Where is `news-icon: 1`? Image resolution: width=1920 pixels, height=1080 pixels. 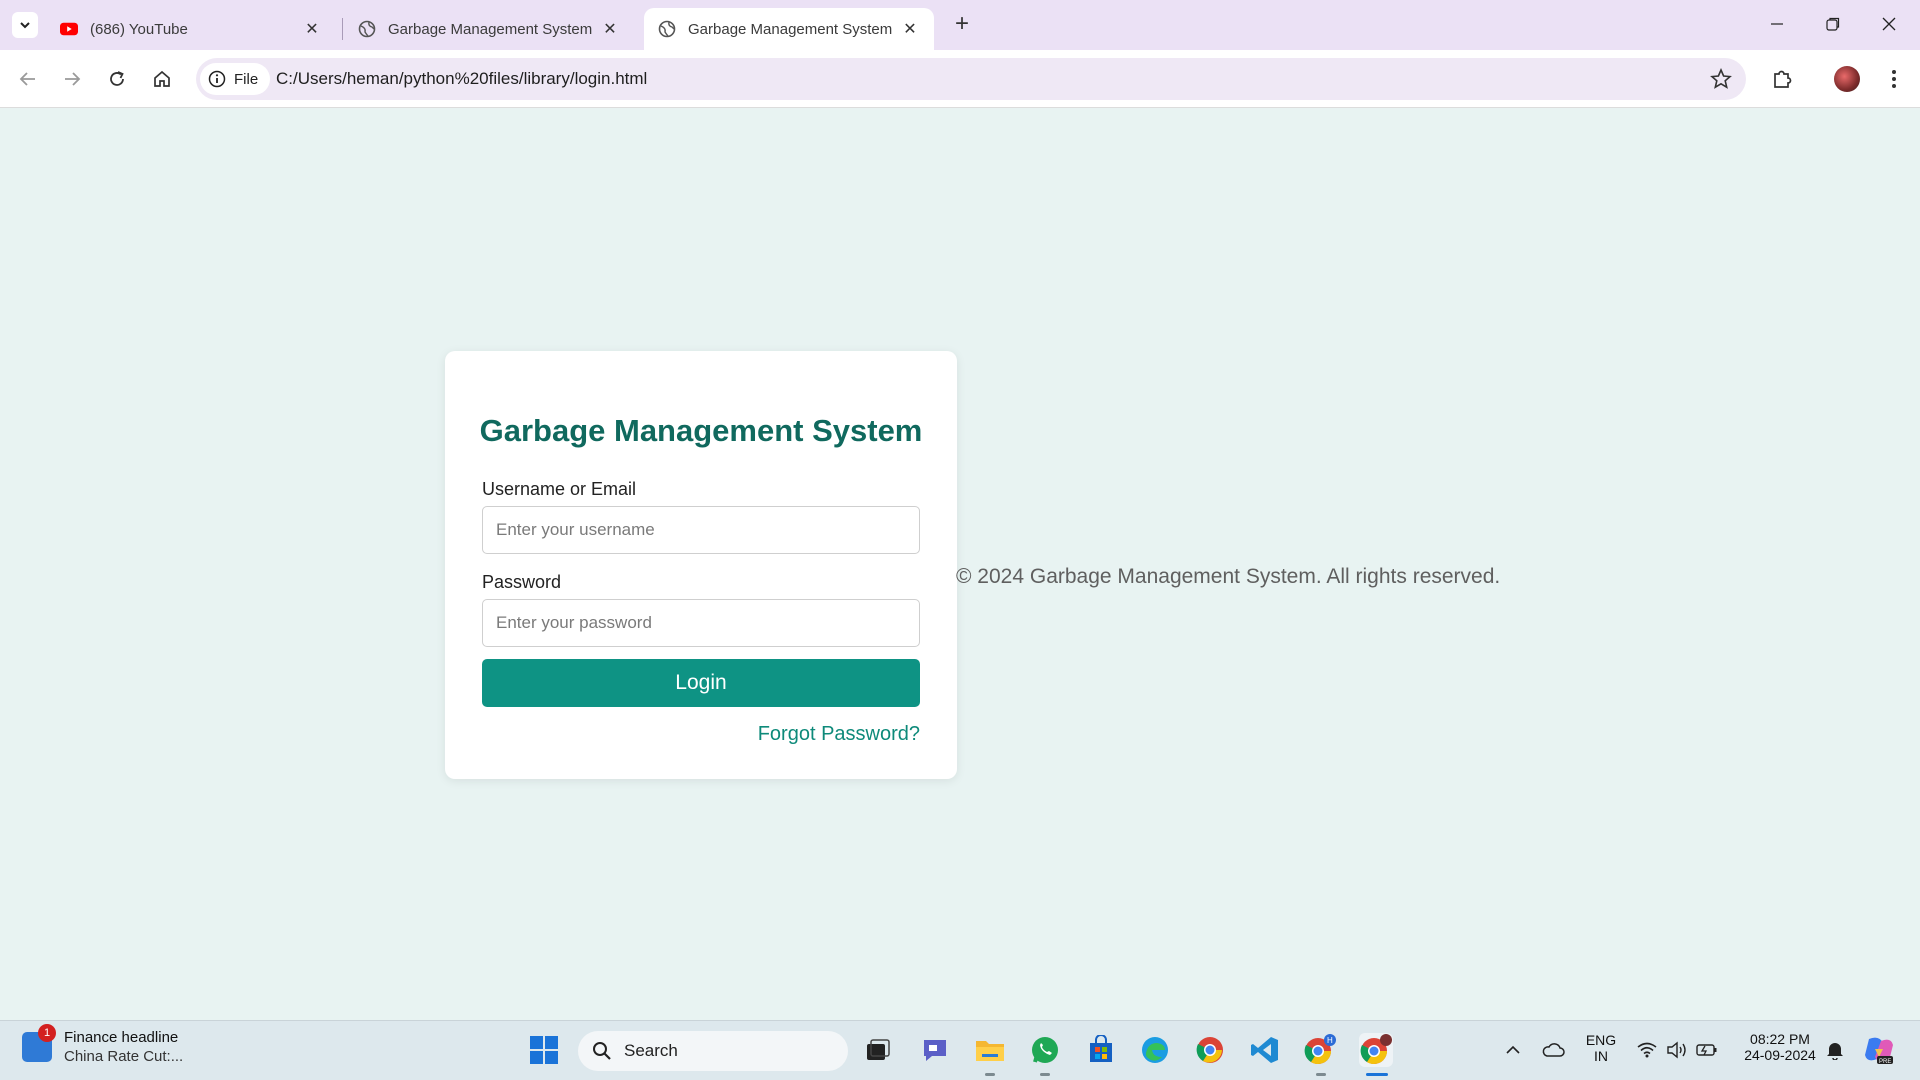 news-icon: 1 is located at coordinates (39, 1043).